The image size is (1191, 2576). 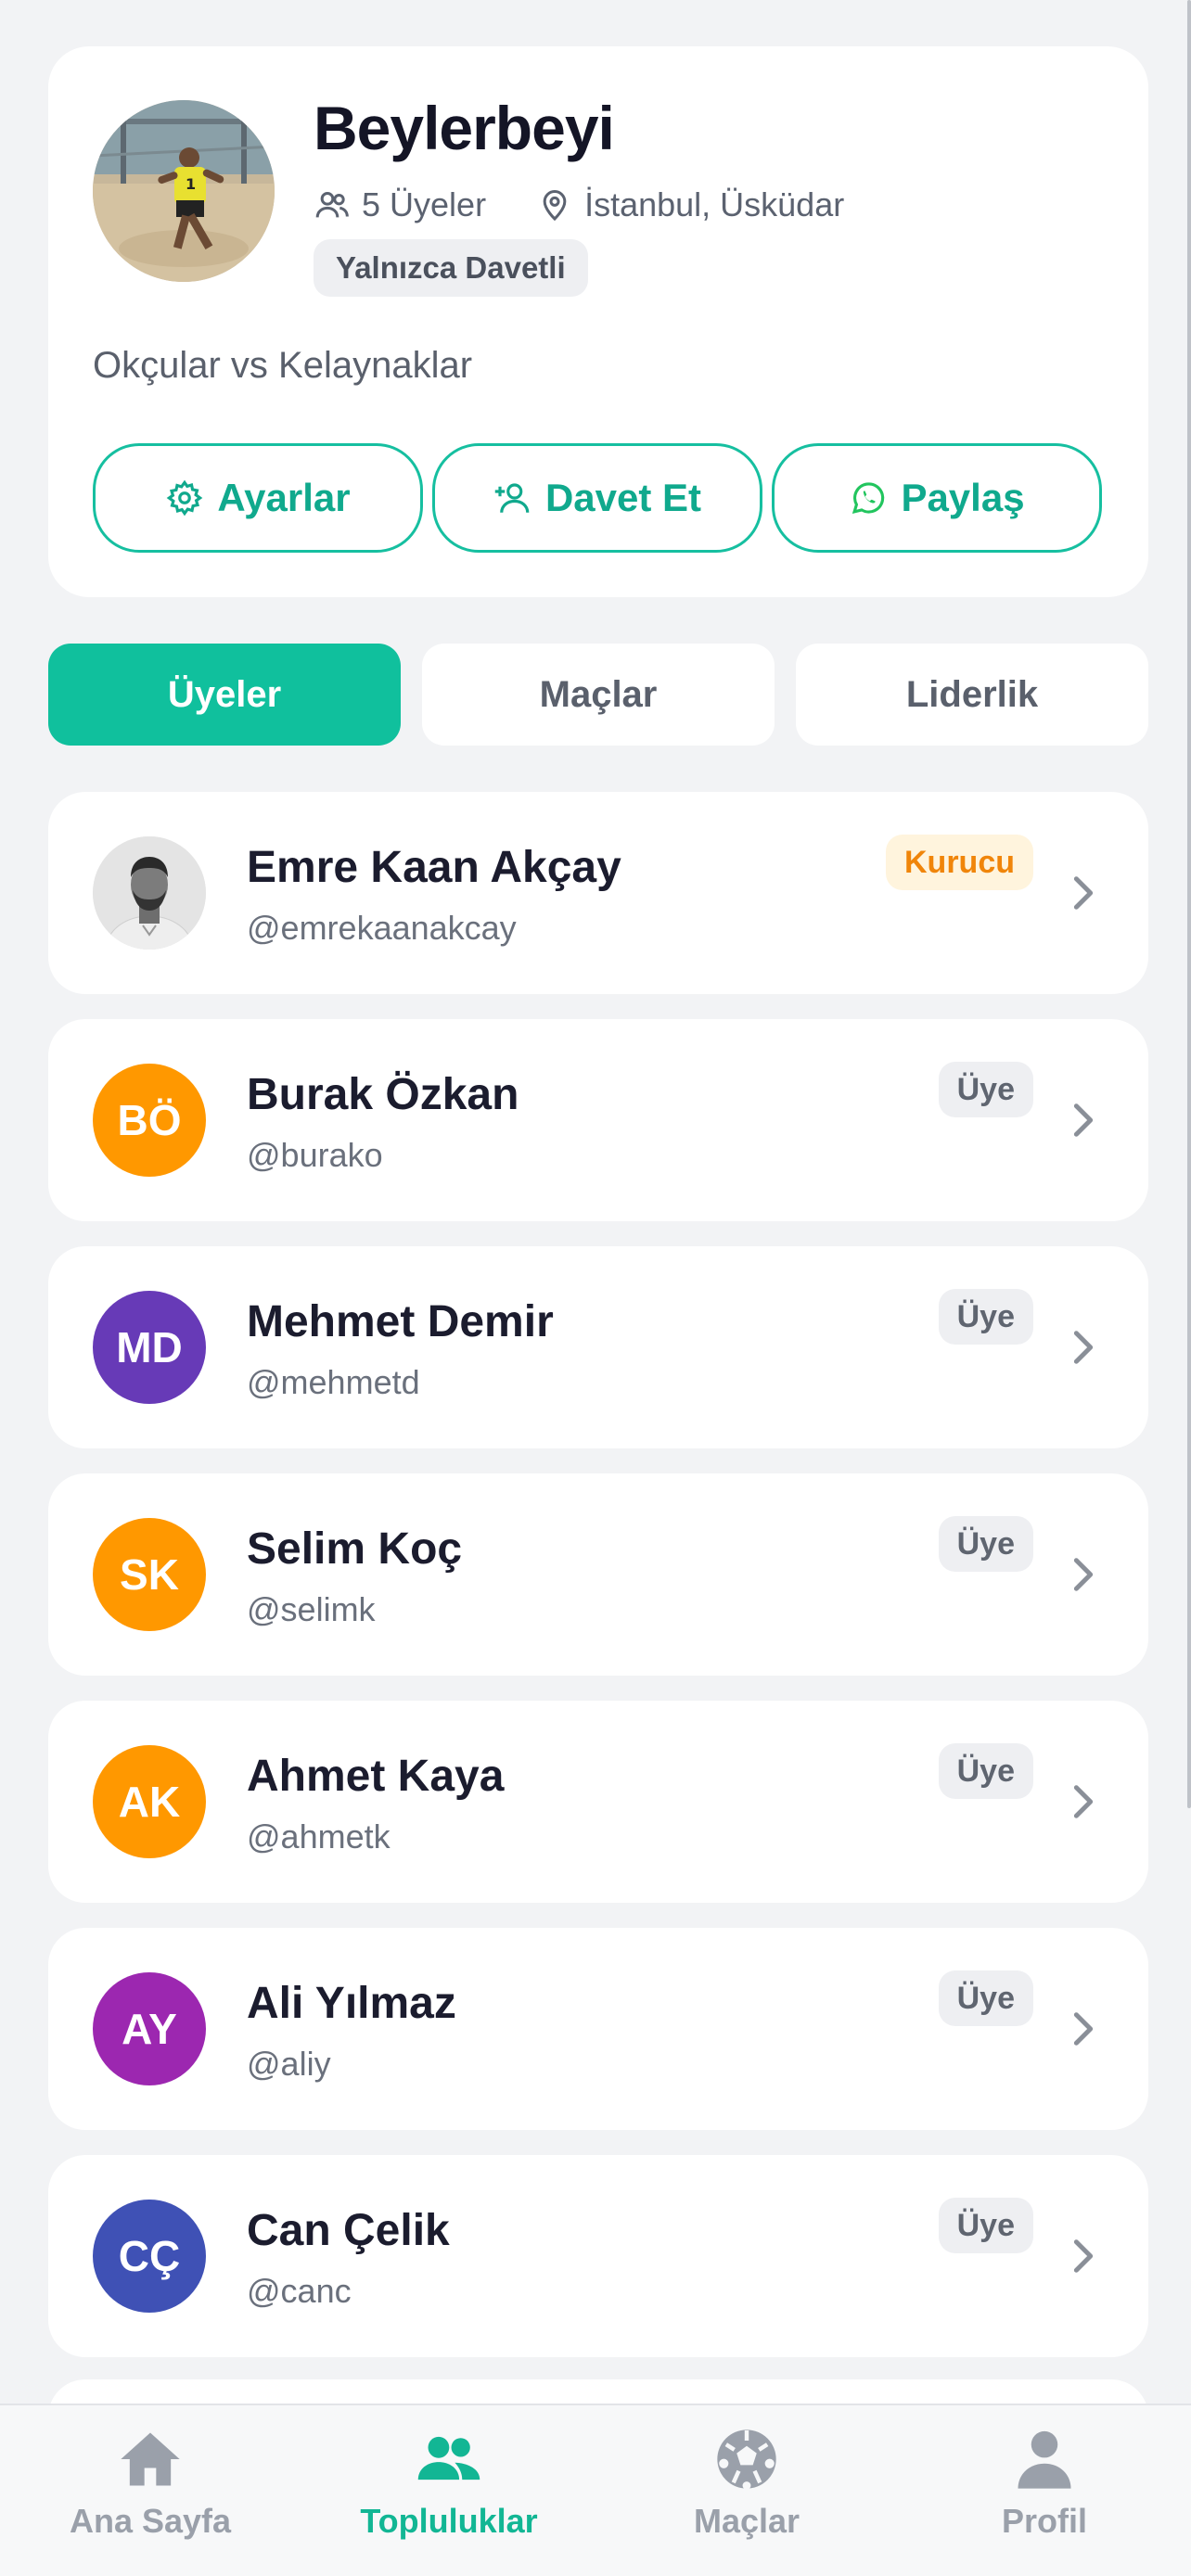 What do you see at coordinates (149, 2257) in the screenshot?
I see `avatar: CÇ` at bounding box center [149, 2257].